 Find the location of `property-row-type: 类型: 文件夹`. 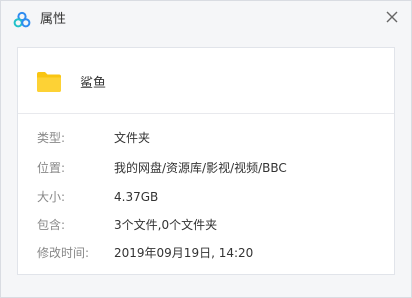

property-row-type: 类型: 文件夹 is located at coordinates (206, 138).